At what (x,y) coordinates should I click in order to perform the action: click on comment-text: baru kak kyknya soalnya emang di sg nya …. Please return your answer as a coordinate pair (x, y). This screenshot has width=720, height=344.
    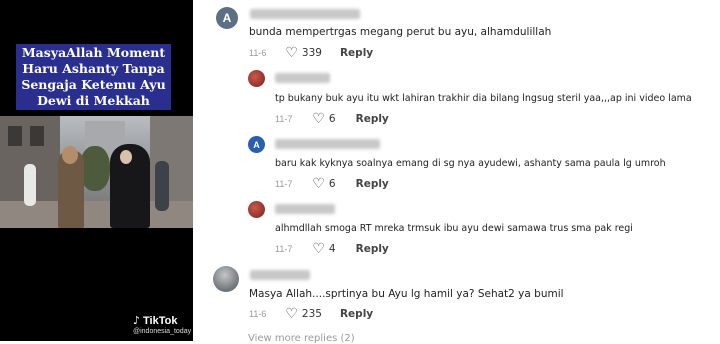
    Looking at the image, I should click on (470, 163).